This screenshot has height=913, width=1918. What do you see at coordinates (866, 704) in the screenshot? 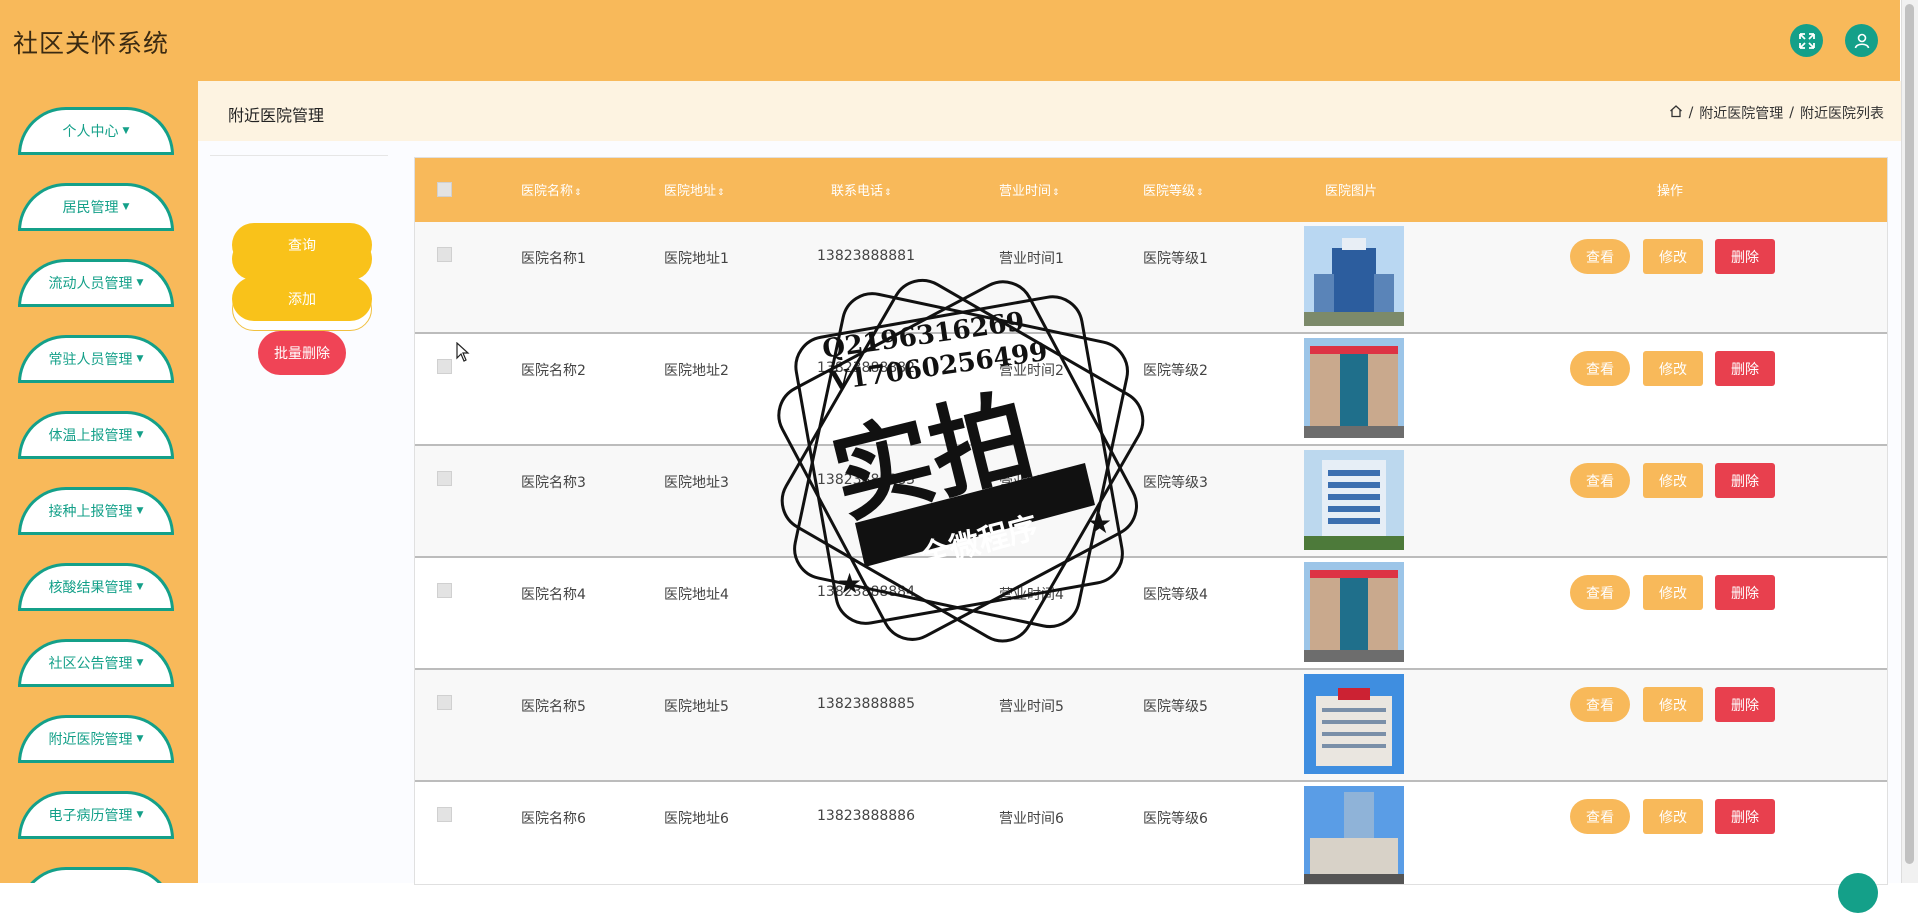
I see `hospital-phone: 13823888885` at bounding box center [866, 704].